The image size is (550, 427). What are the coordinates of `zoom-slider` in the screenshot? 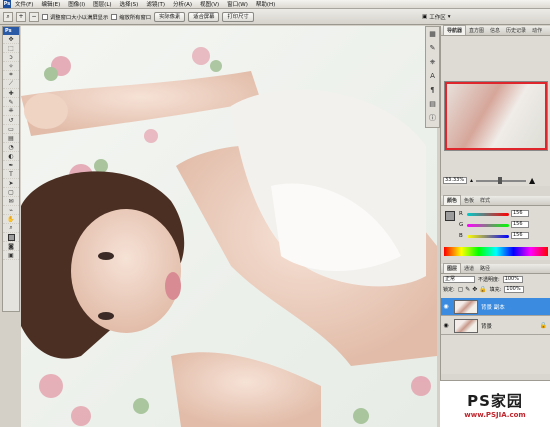 It's located at (501, 180).